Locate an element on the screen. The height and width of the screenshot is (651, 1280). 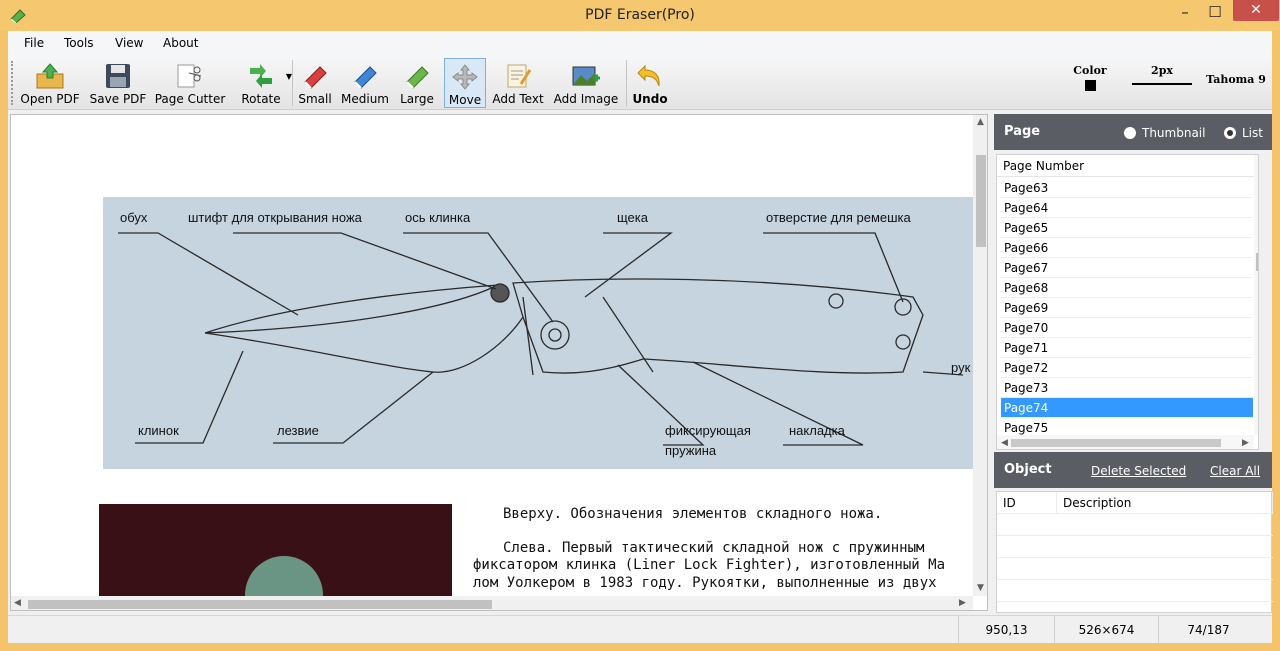
add-text-label: Add Text is located at coordinates (518, 99).